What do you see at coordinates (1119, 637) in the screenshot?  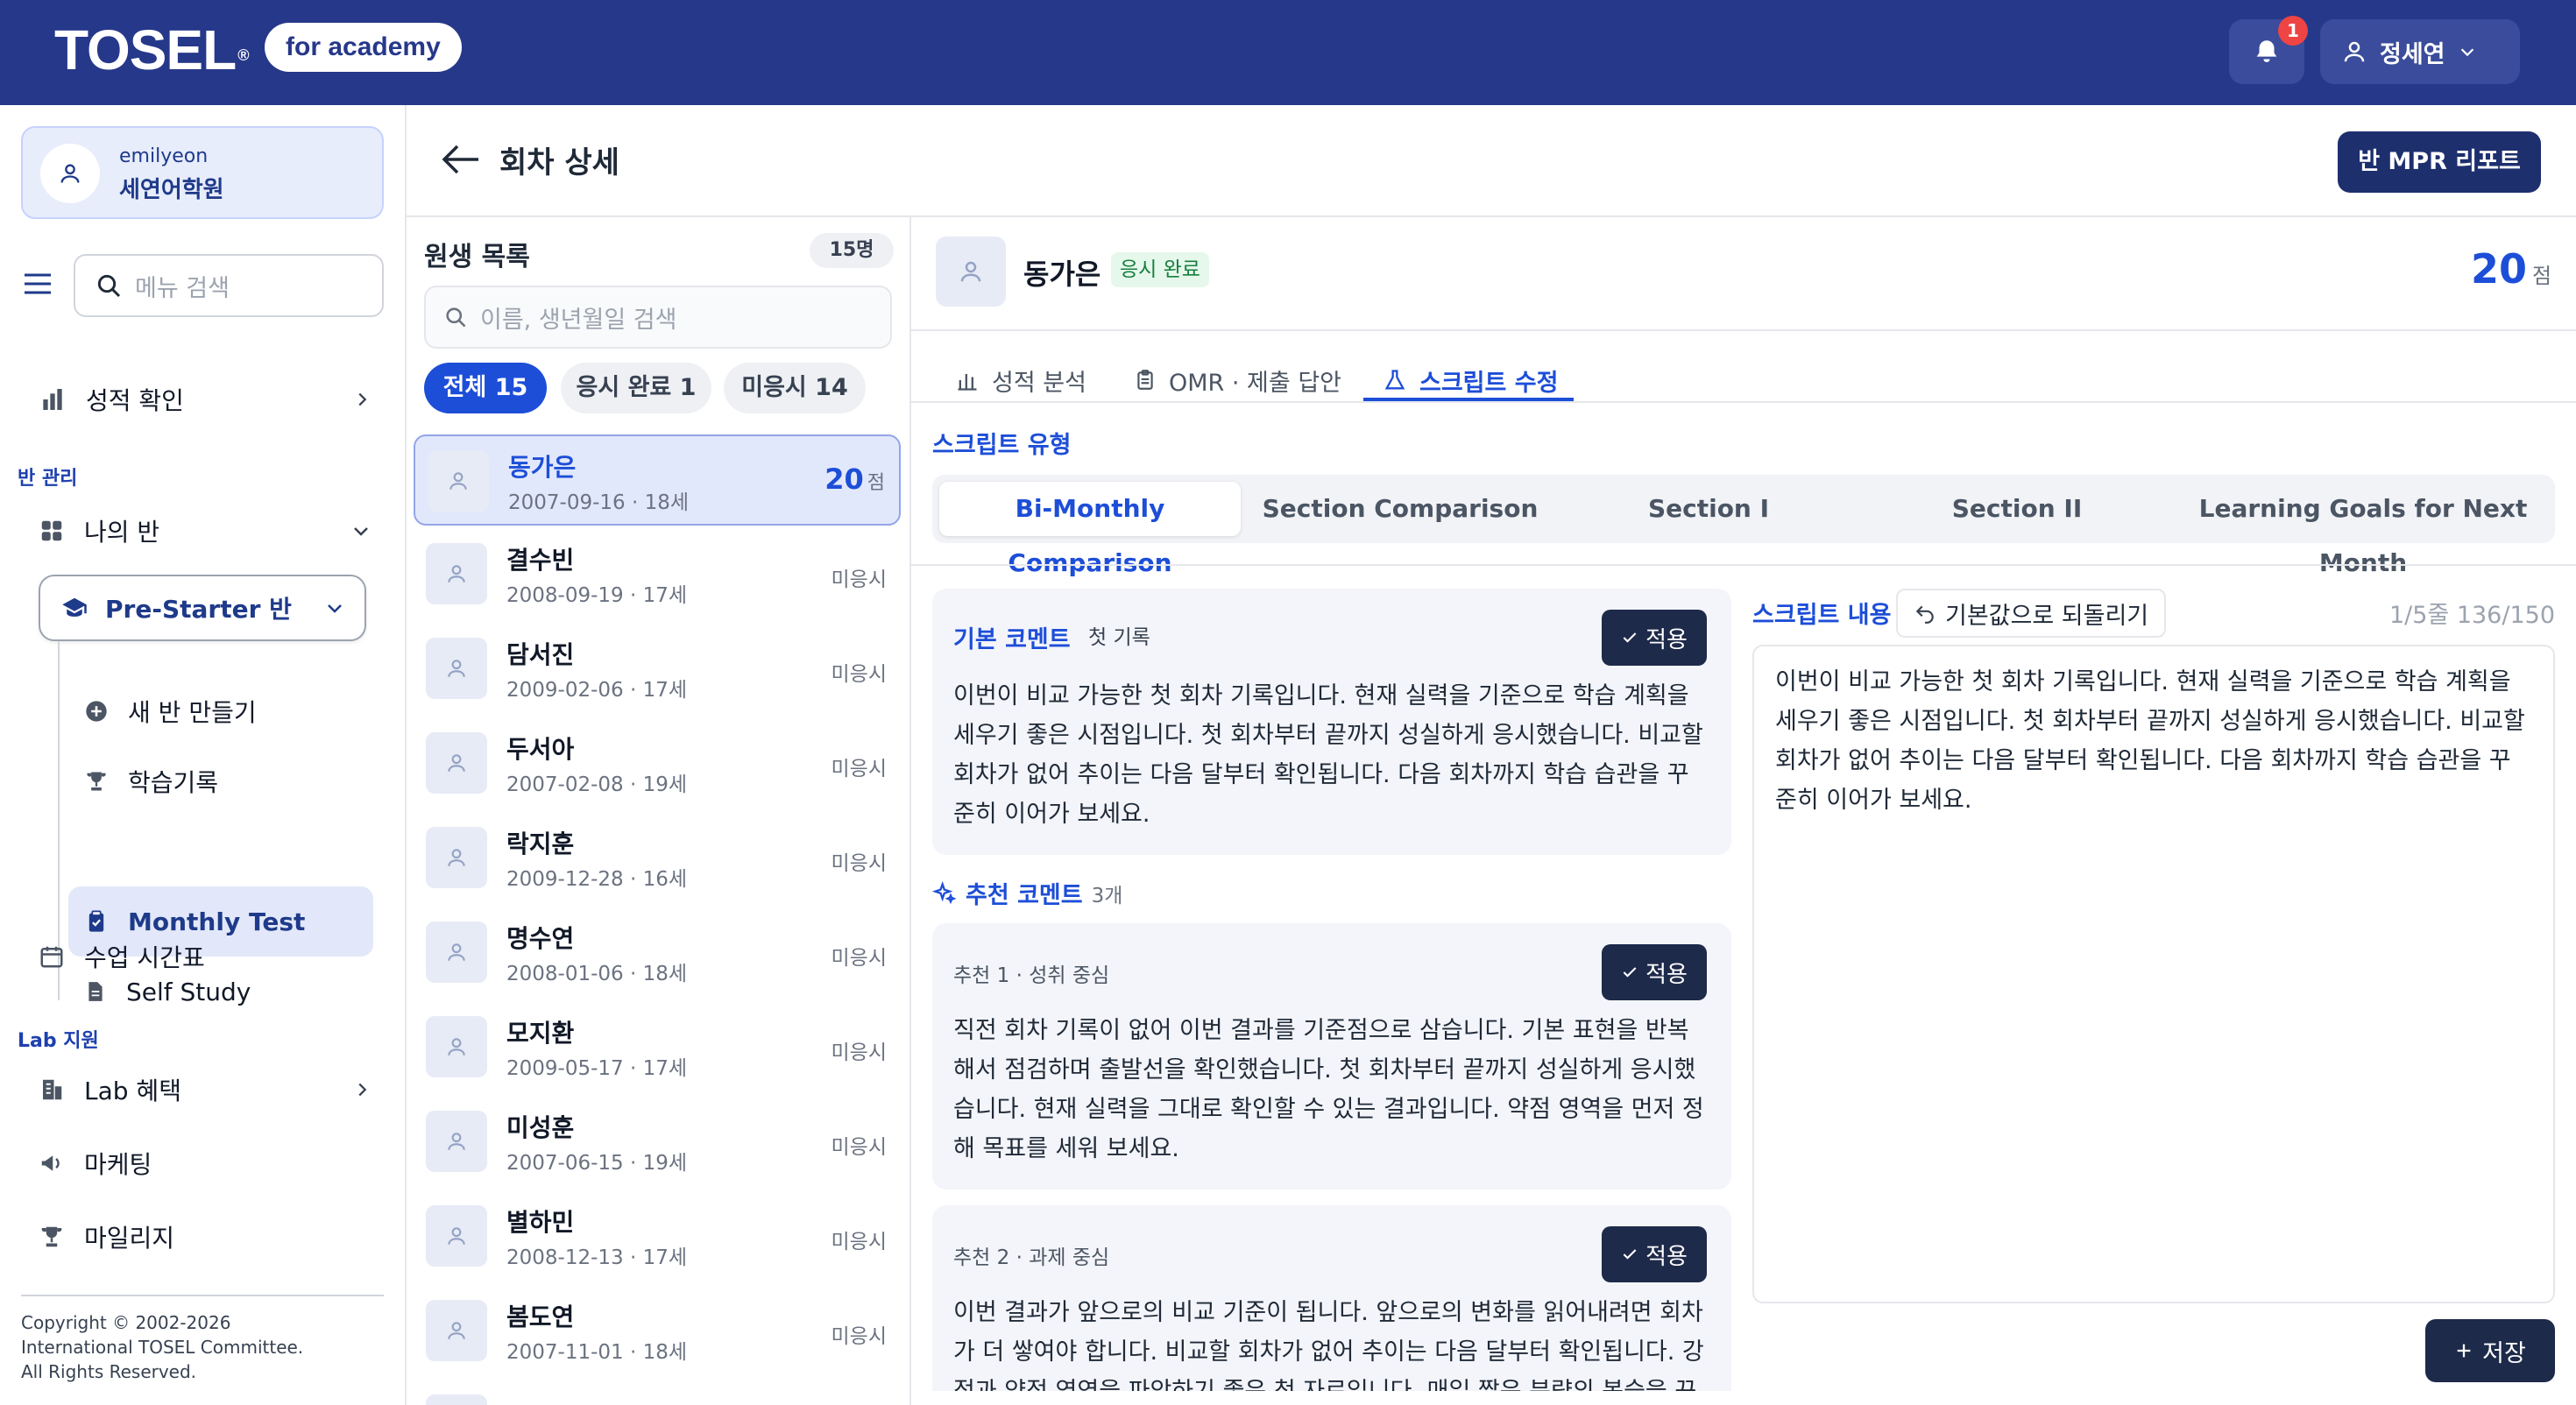 I see `first-record-tag: 첫 기록` at bounding box center [1119, 637].